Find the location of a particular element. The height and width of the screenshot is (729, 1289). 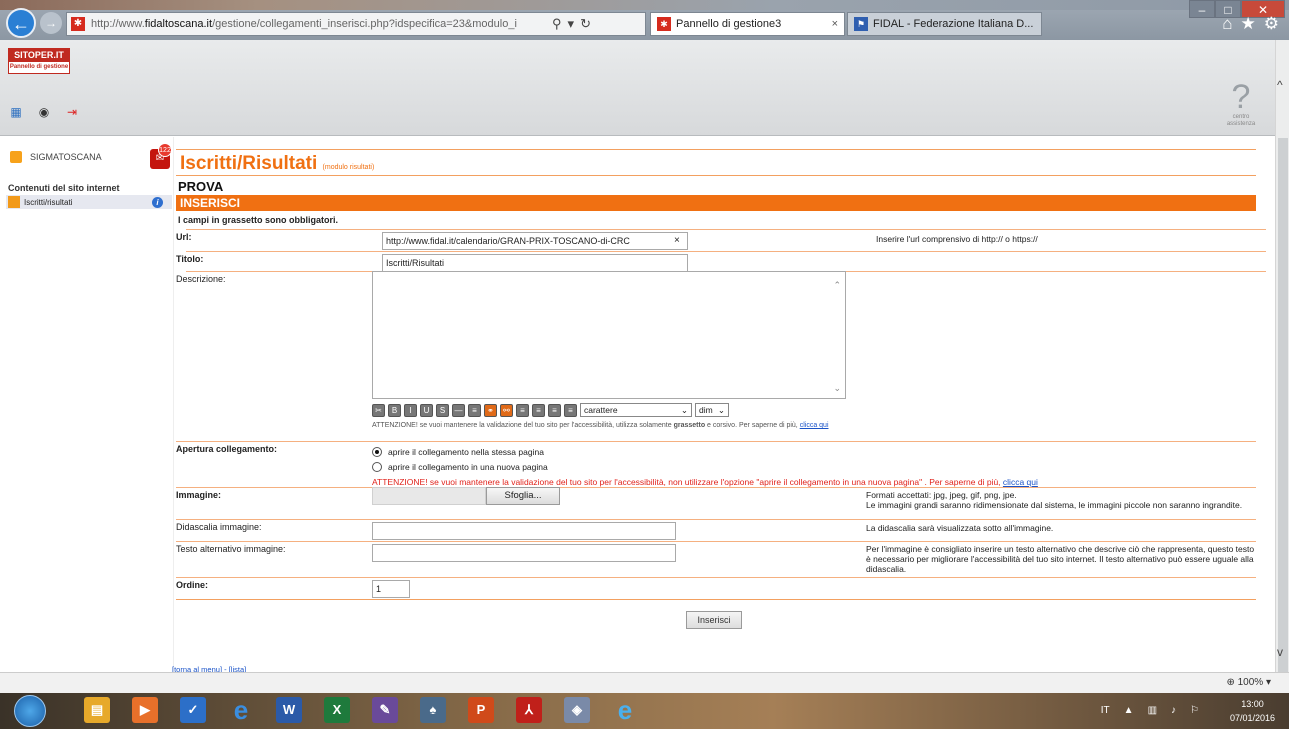

align-center-icon: ≡ is located at coordinates (538, 410).